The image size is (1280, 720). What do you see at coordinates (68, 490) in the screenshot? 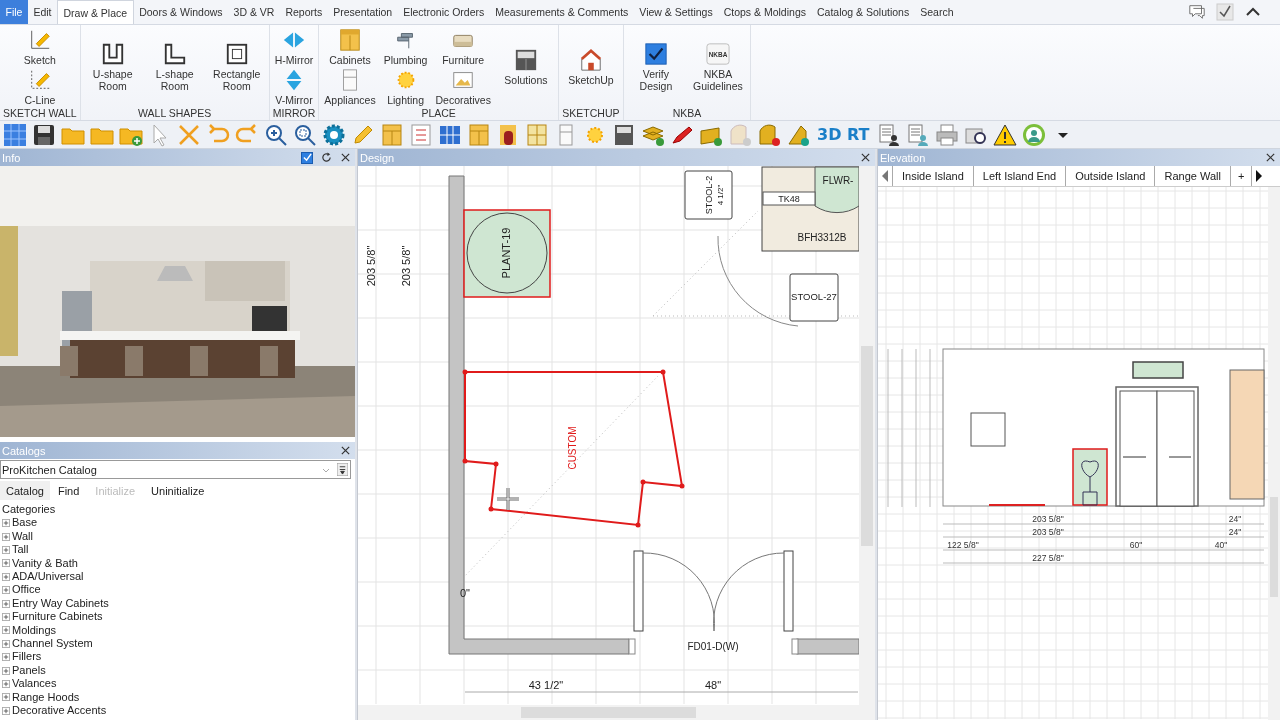
I see `tab: Find` at bounding box center [68, 490].